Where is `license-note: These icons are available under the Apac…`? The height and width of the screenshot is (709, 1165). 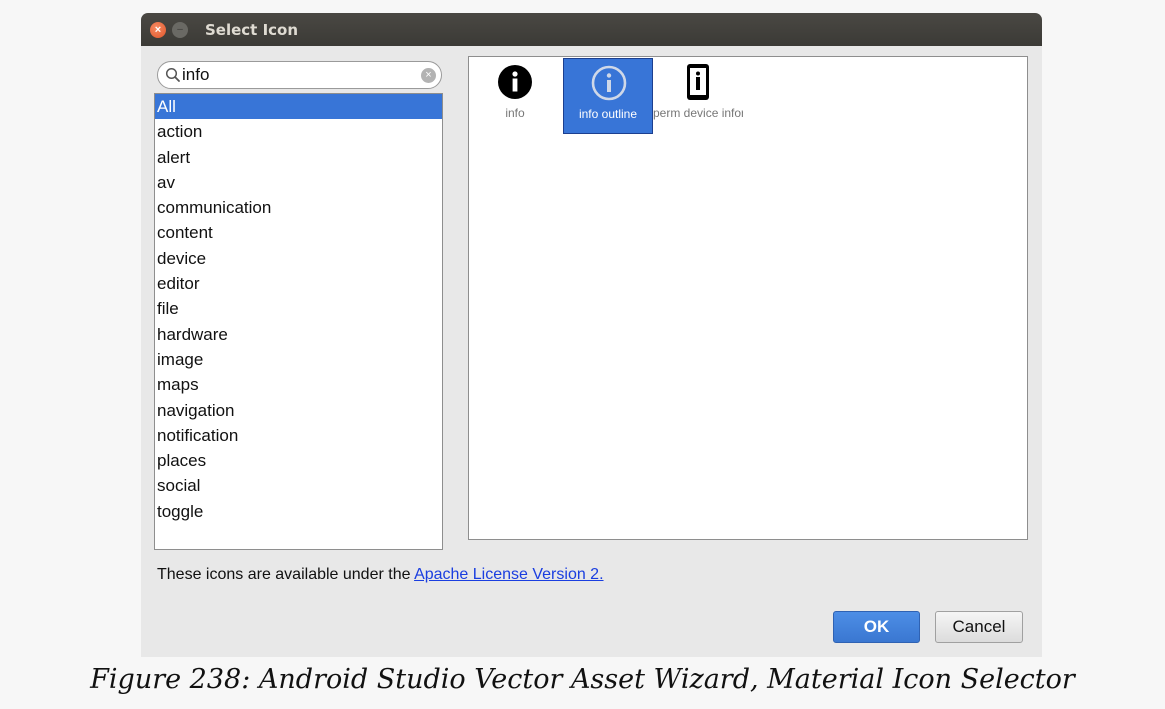
license-note: These icons are available under the Apac… is located at coordinates (380, 575).